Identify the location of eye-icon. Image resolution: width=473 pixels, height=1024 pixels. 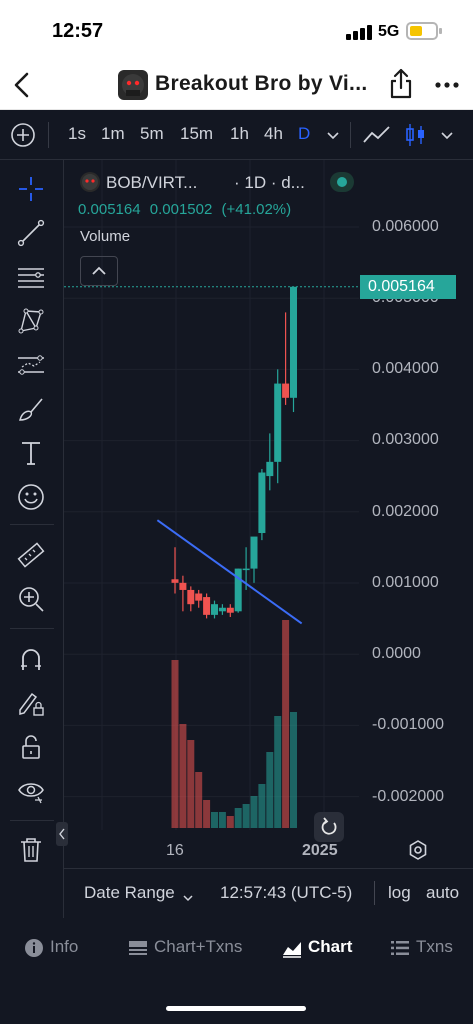
(31, 791).